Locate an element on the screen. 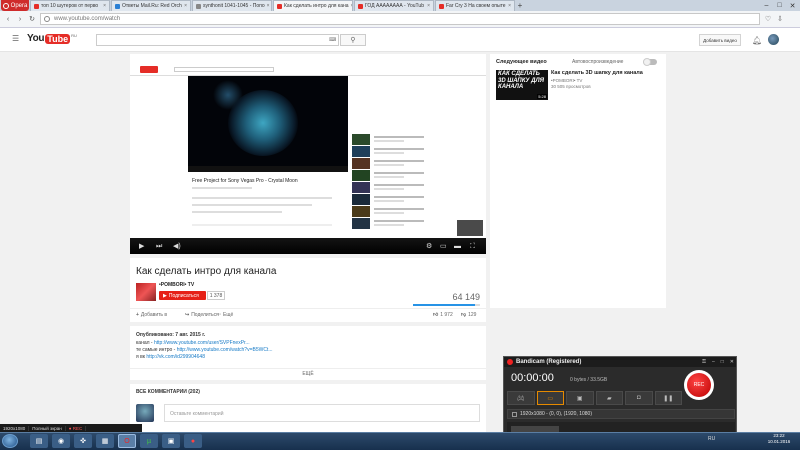 The height and width of the screenshot is (450, 800). region-checkbox is located at coordinates (514, 414).